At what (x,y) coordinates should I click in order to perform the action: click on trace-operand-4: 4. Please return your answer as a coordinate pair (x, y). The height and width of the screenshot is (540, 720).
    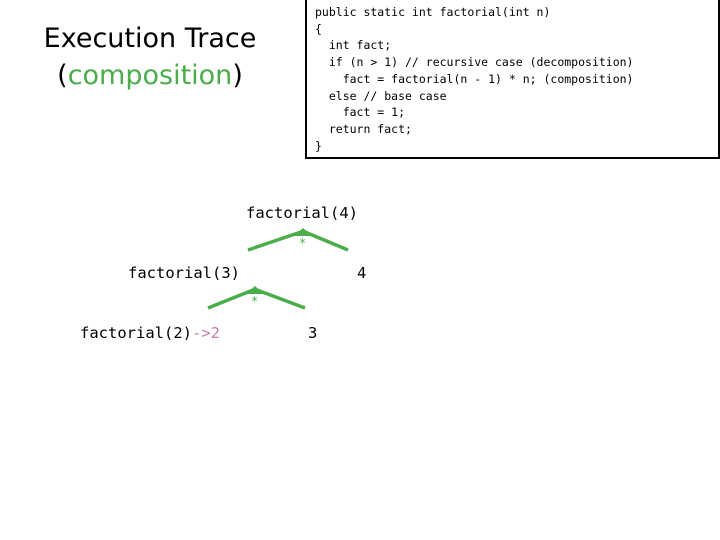
    Looking at the image, I should click on (362, 273).